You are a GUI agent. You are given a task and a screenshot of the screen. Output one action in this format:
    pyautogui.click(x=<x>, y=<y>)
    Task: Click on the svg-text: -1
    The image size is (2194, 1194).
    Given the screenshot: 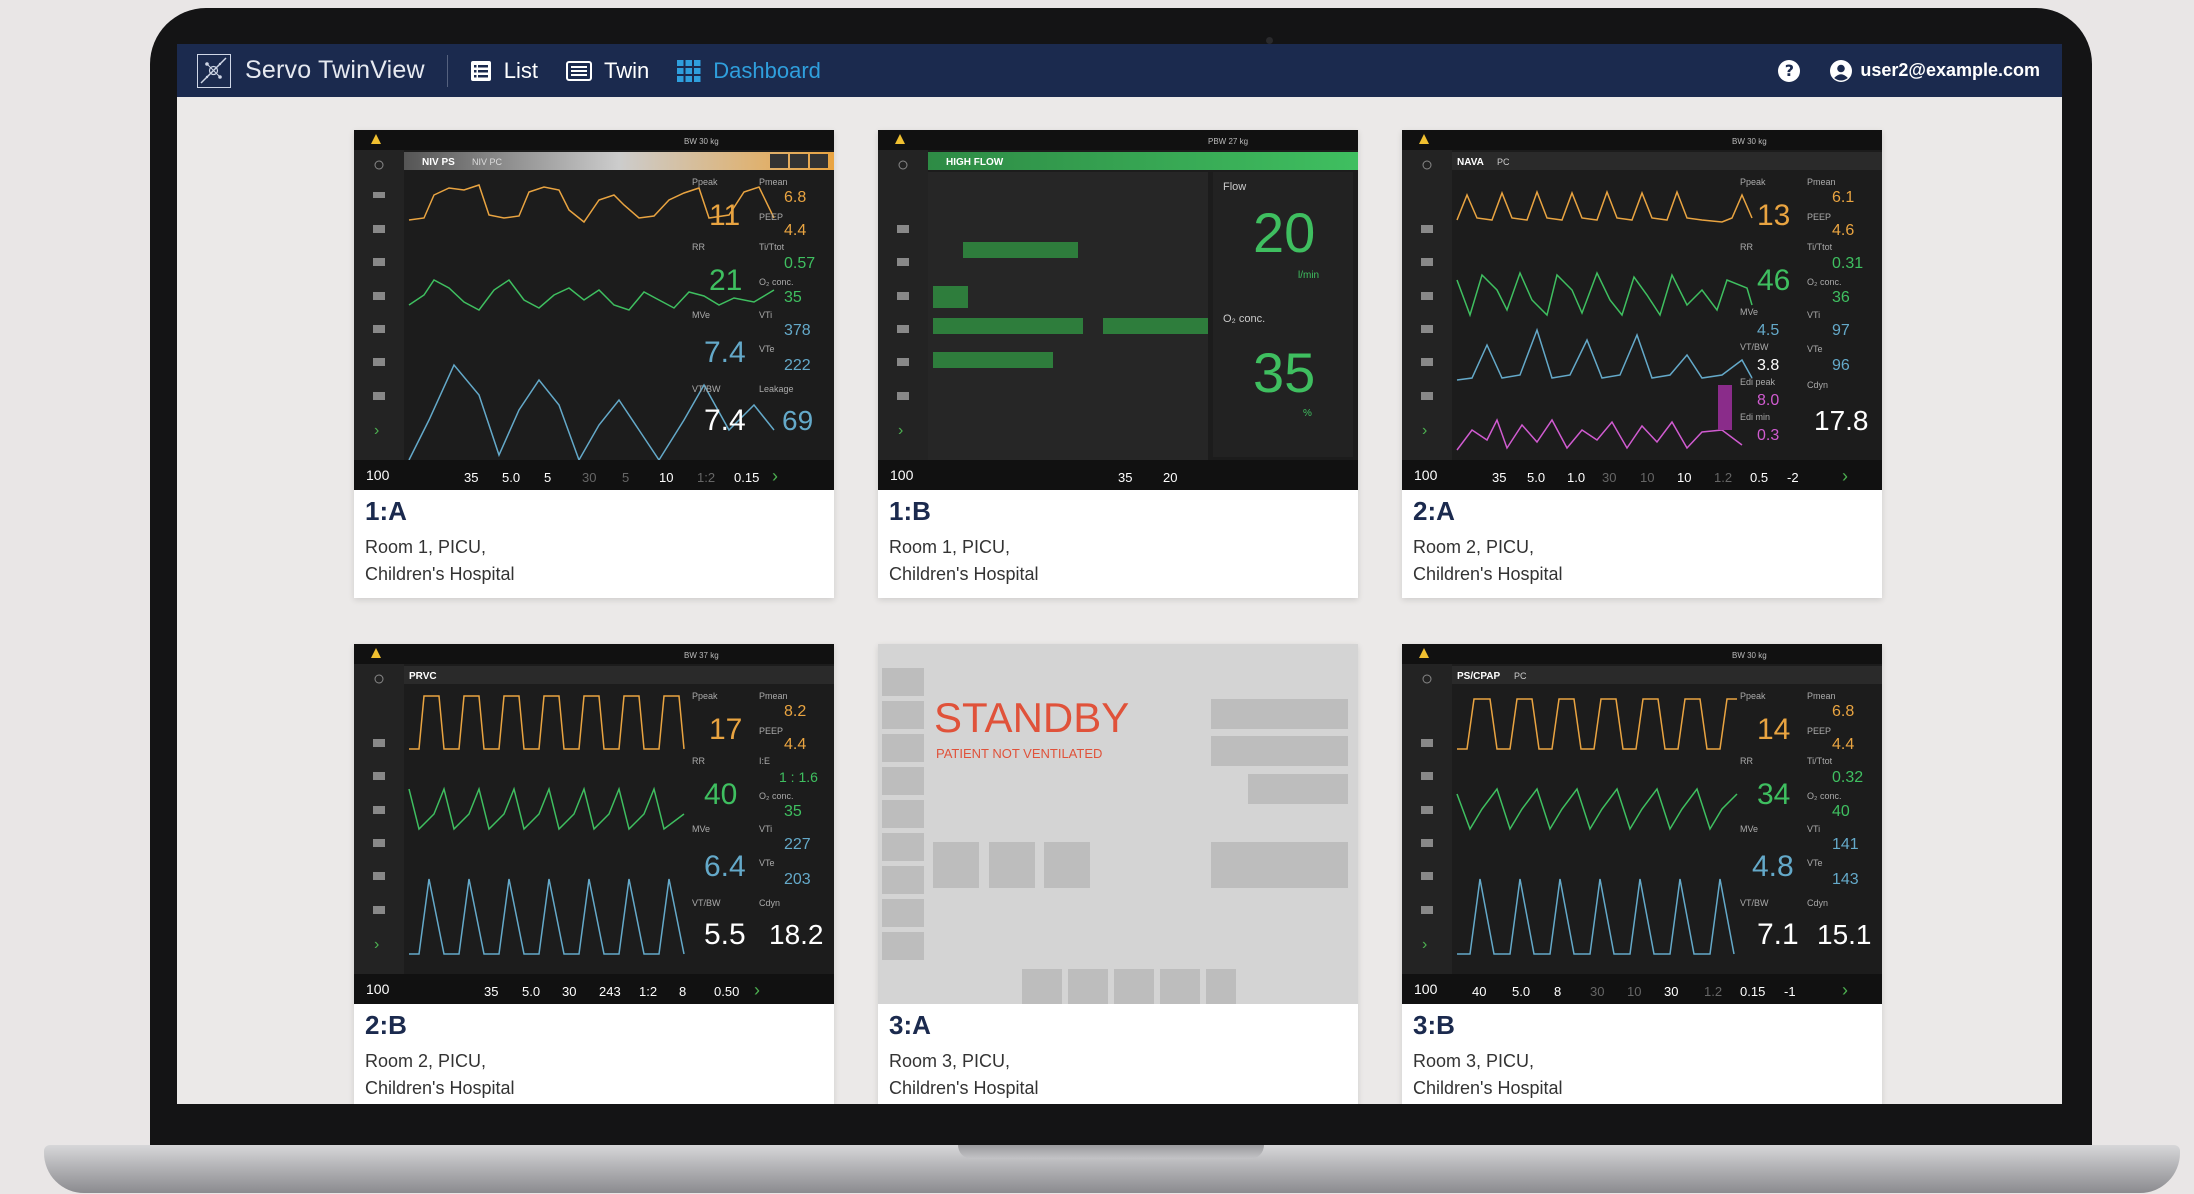 What is the action you would take?
    pyautogui.click(x=1790, y=991)
    